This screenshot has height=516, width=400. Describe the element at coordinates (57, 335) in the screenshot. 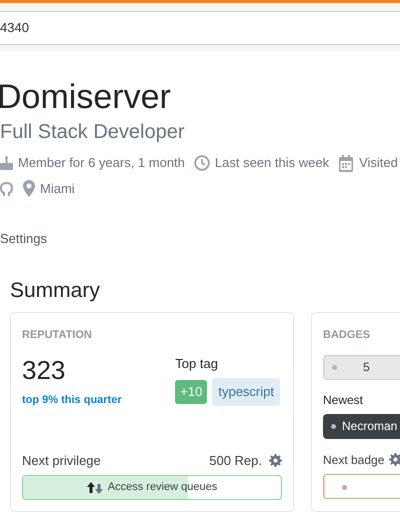

I see `card-label: REPUTATION` at that location.